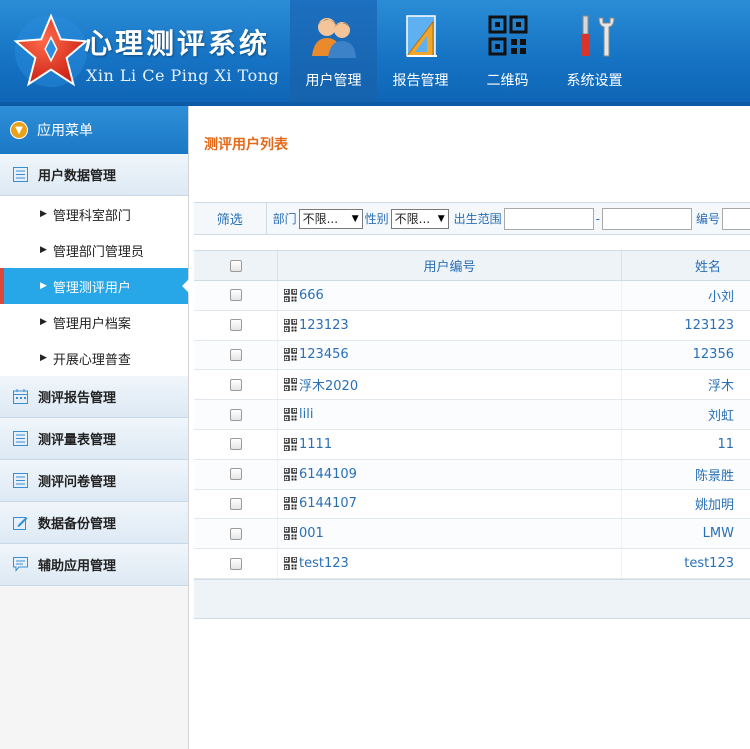  I want to click on sidebar-group-label: 测评量表管理, so click(77, 440).